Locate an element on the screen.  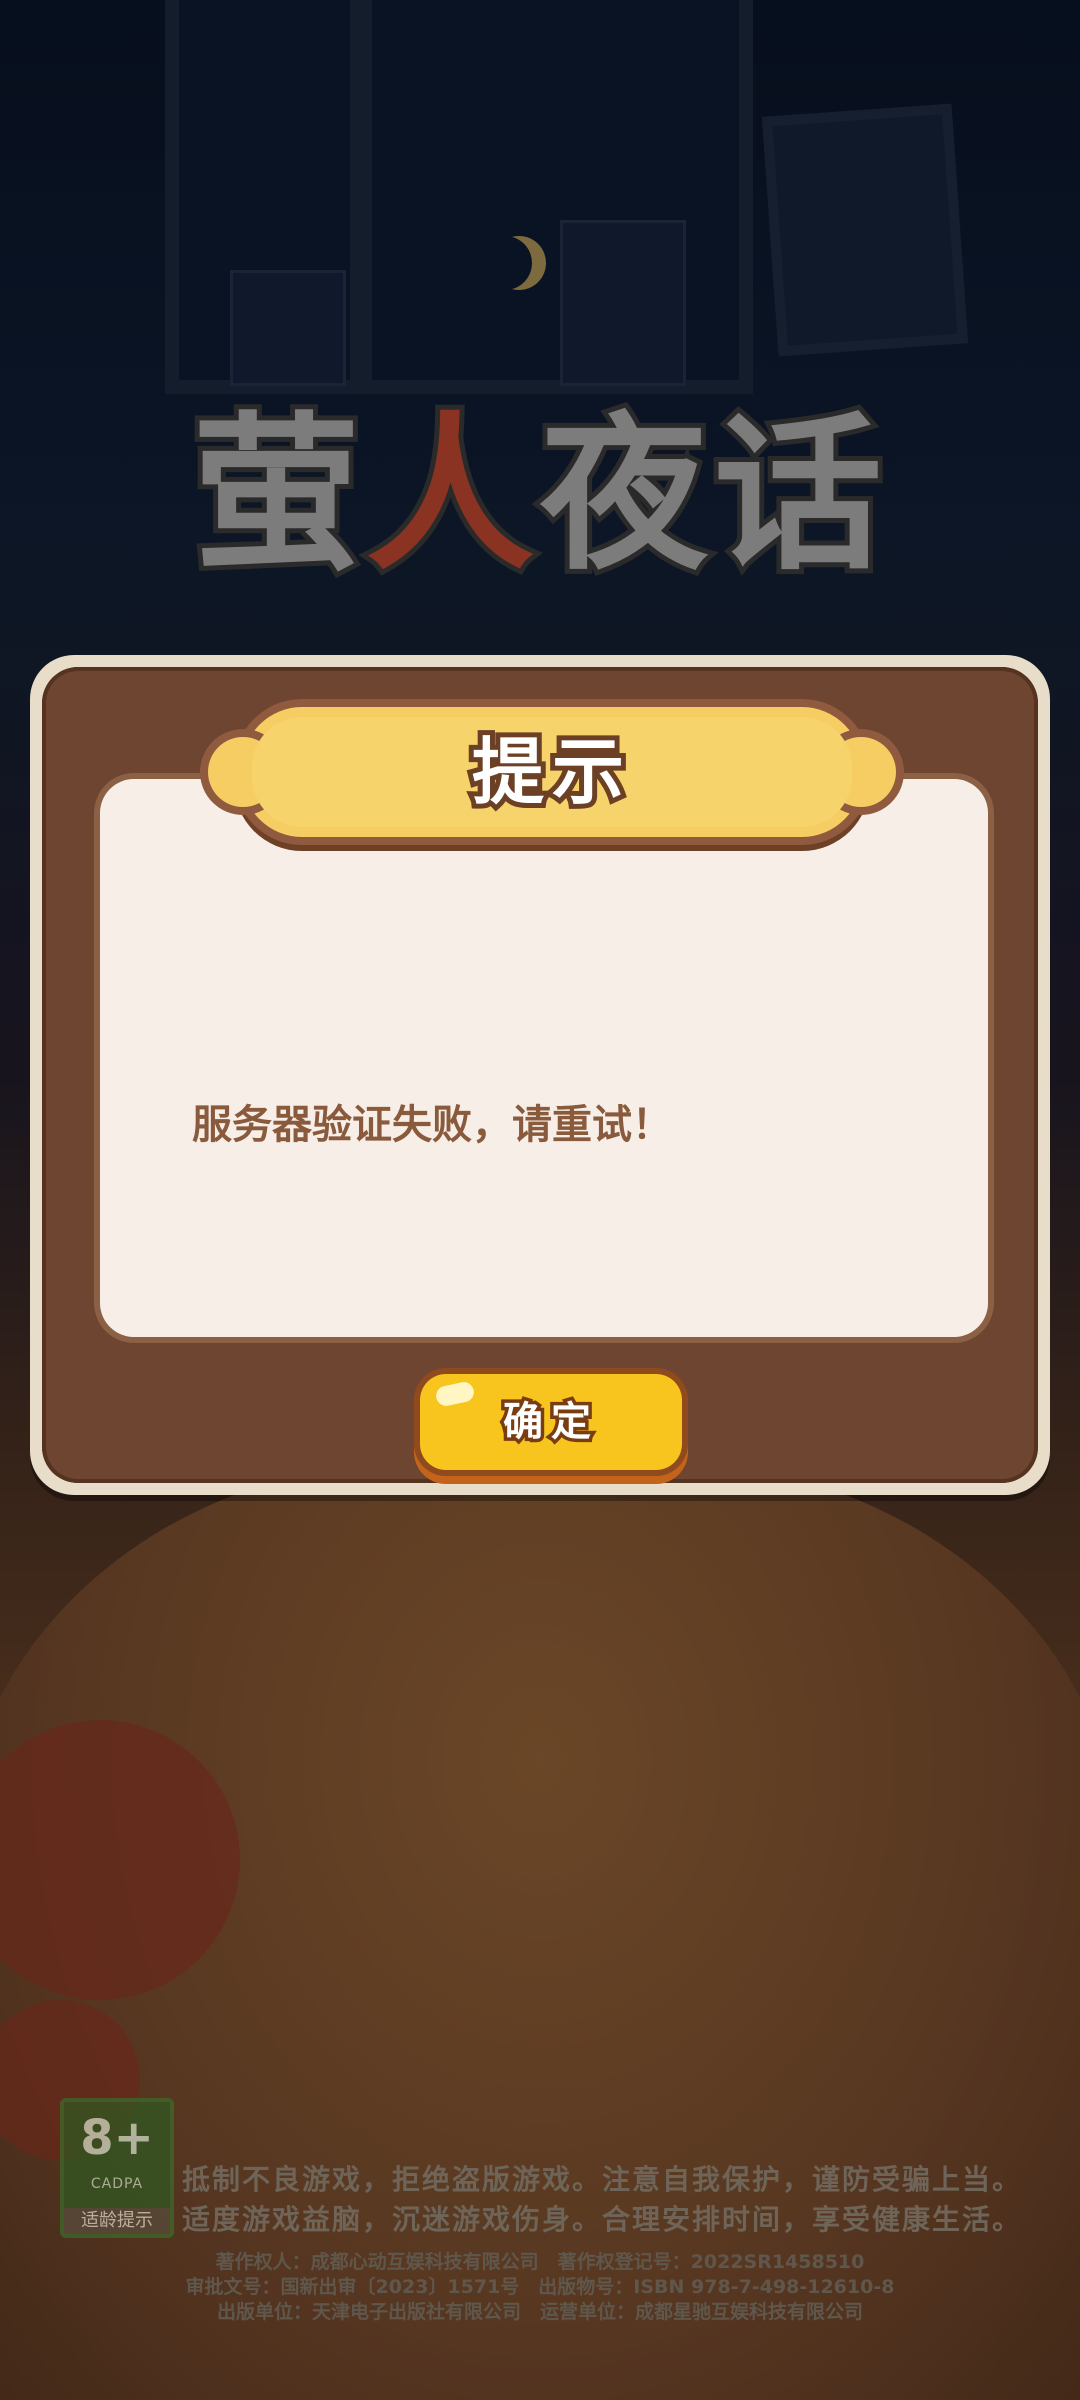
copyright-line: 著作权人：成都心动互娱科技有限公司 著作权登记号：2022SR1458510 is located at coordinates (540, 2262).